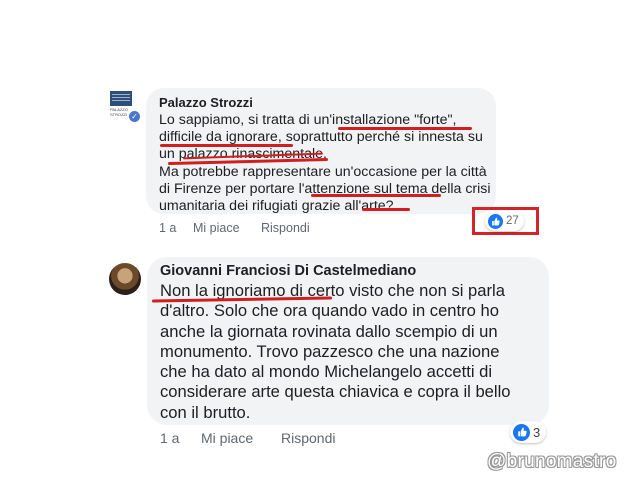 The image size is (638, 479). What do you see at coordinates (121, 98) in the screenshot?
I see `logo-mark` at bounding box center [121, 98].